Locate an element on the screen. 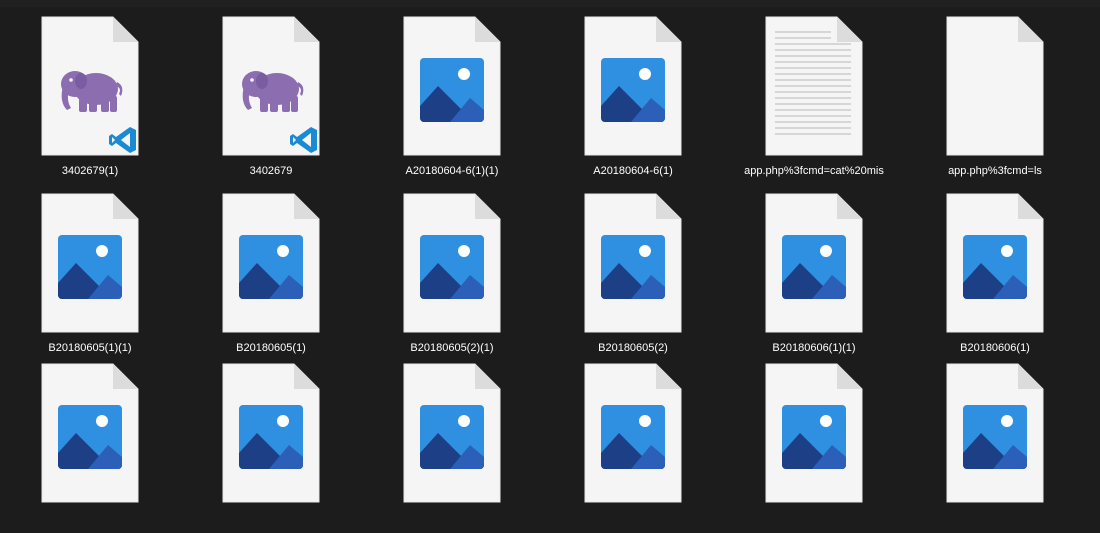  file-name-label: B20180606(1)(1) is located at coordinates (814, 348).